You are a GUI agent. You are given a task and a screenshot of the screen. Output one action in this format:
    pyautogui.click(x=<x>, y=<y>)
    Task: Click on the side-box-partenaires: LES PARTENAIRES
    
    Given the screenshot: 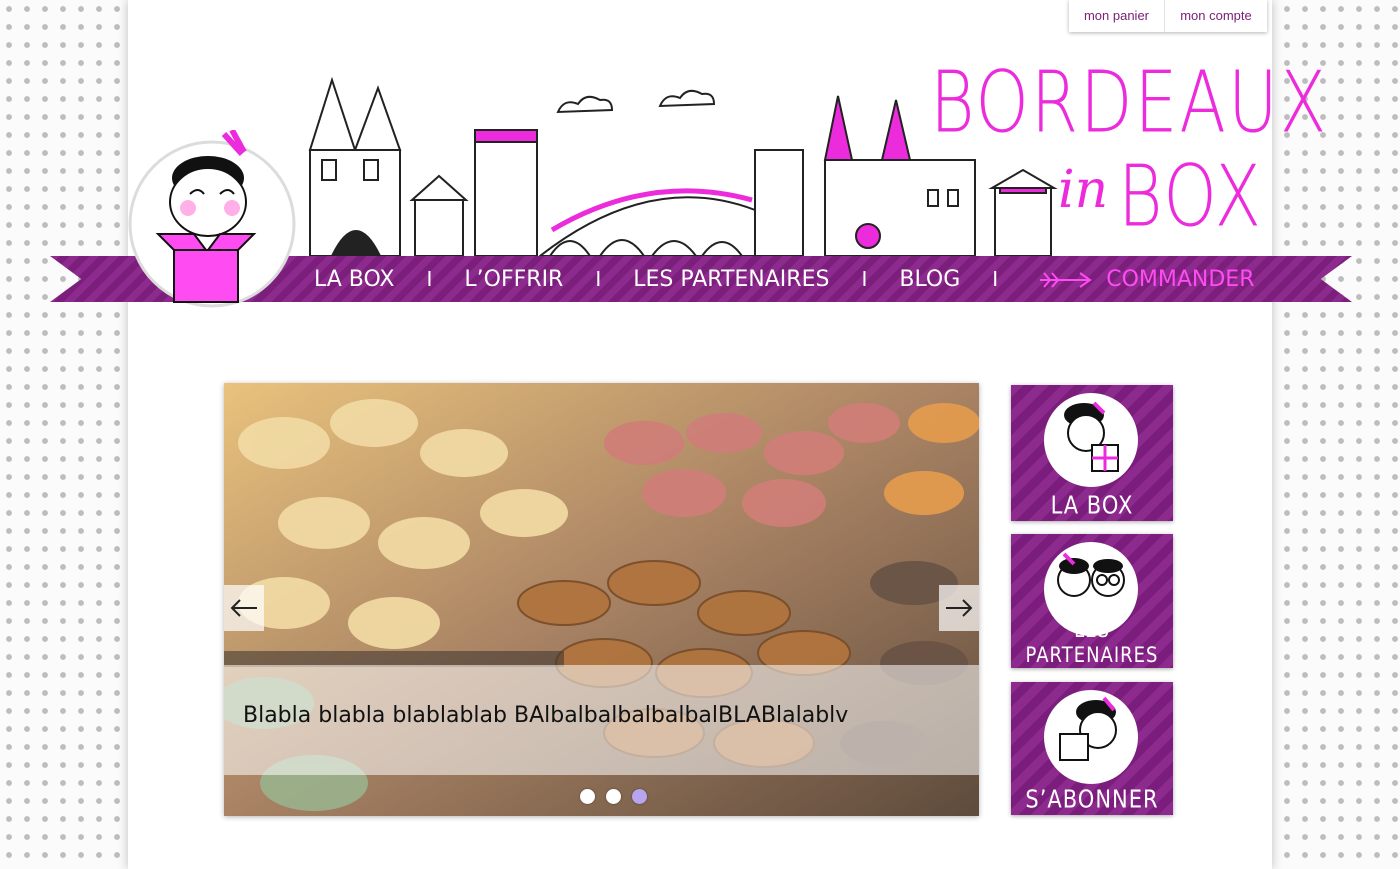 What is the action you would take?
    pyautogui.click(x=1092, y=601)
    